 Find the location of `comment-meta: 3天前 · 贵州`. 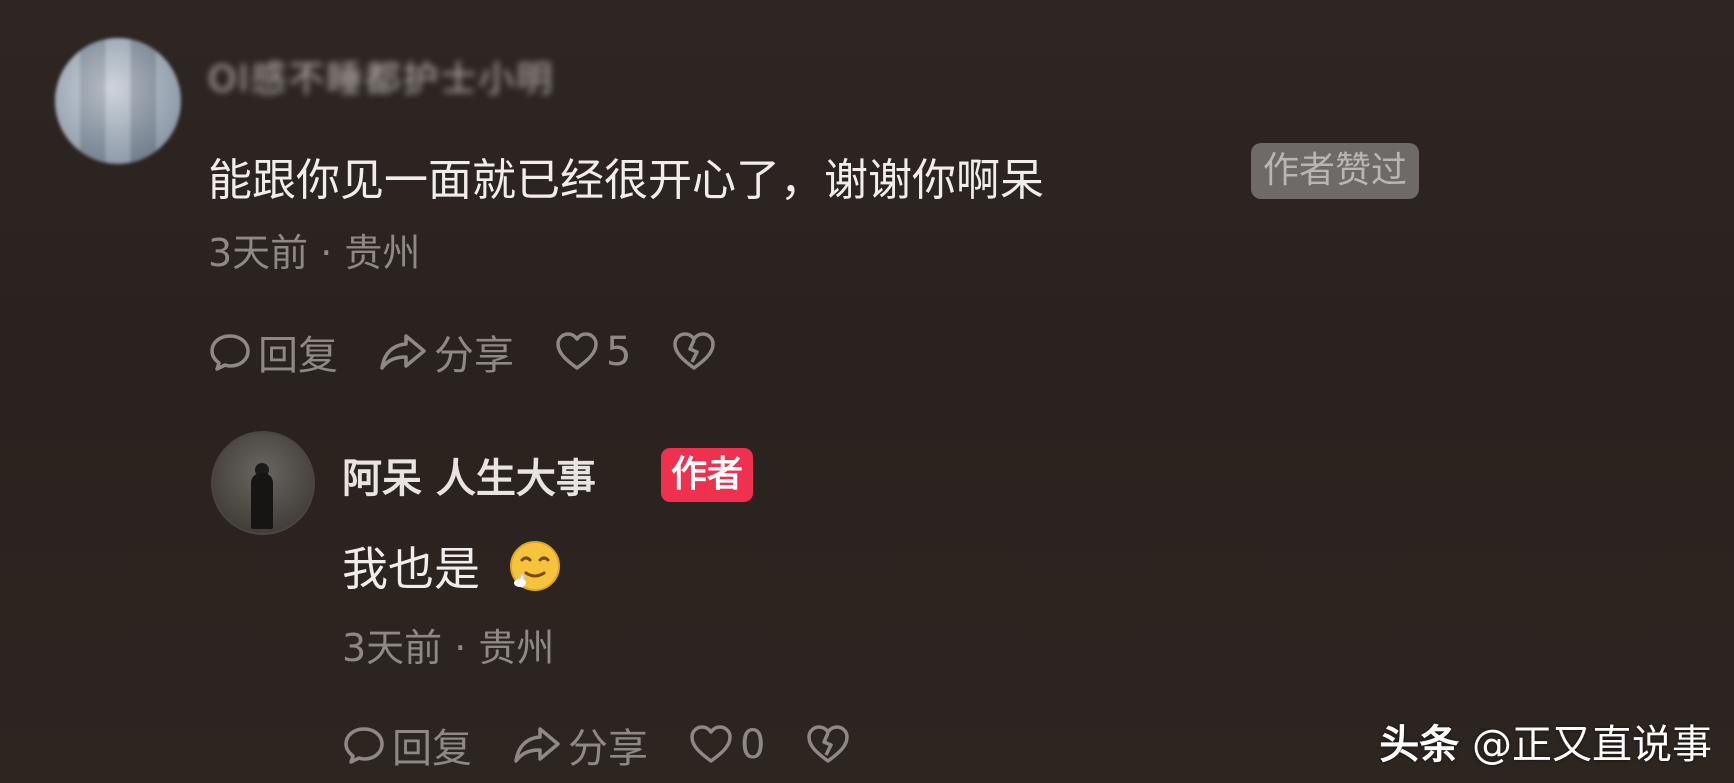

comment-meta: 3天前 · 贵州 is located at coordinates (314, 253).